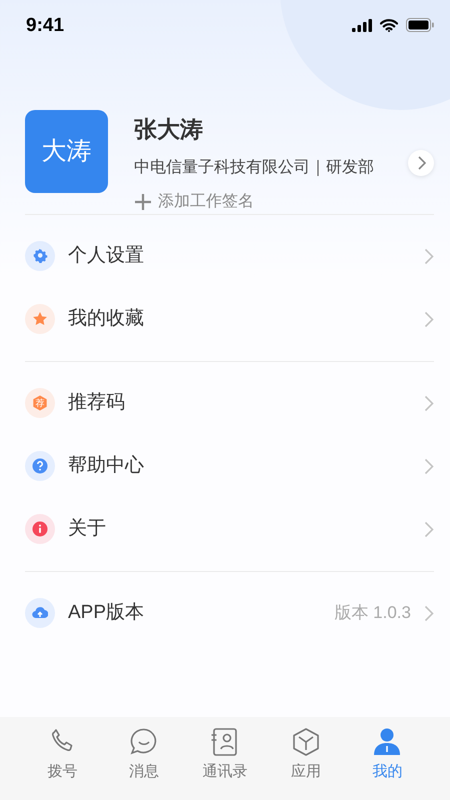  What do you see at coordinates (362, 25) in the screenshot?
I see `signal-icon` at bounding box center [362, 25].